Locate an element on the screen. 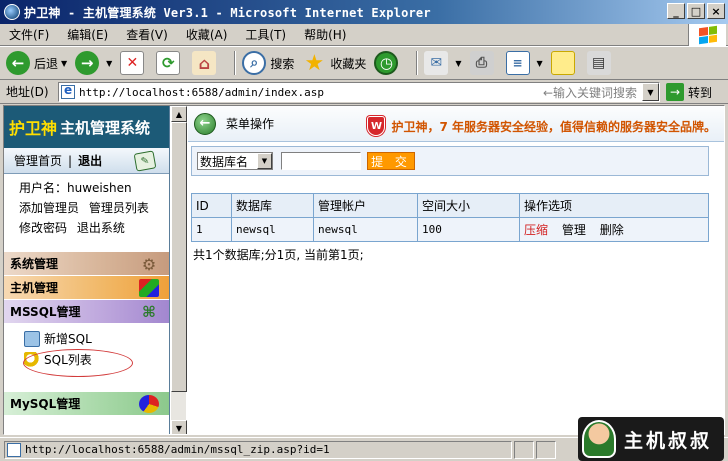 This screenshot has width=728, height=461. keyword-hint: ←输入关键词搜索 is located at coordinates (589, 92).